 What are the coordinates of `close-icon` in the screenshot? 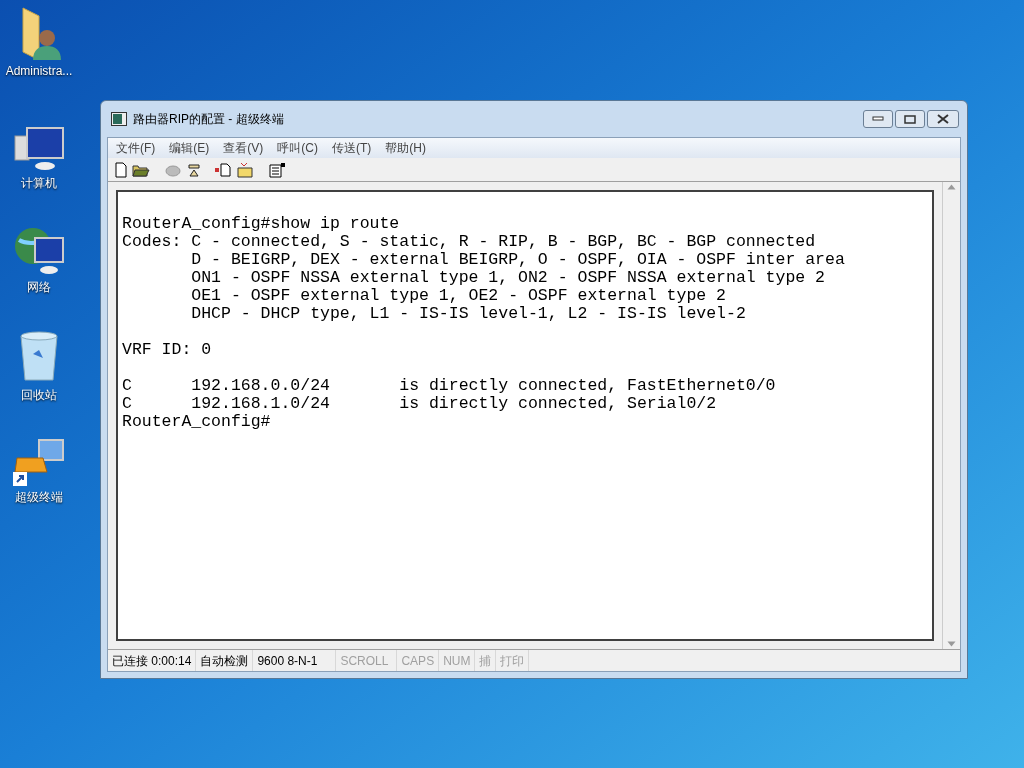 It's located at (943, 119).